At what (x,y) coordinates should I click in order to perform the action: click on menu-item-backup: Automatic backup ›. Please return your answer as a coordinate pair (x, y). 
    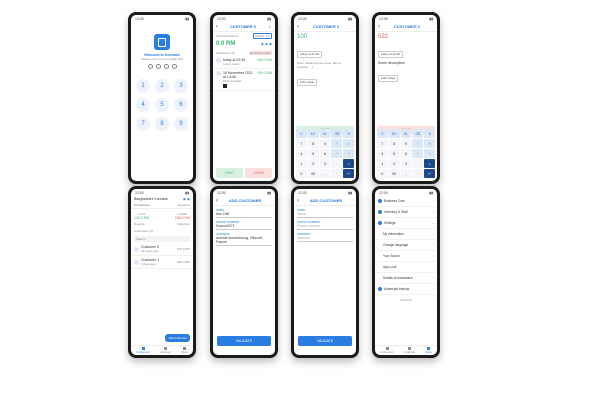
    Looking at the image, I should click on (406, 289).